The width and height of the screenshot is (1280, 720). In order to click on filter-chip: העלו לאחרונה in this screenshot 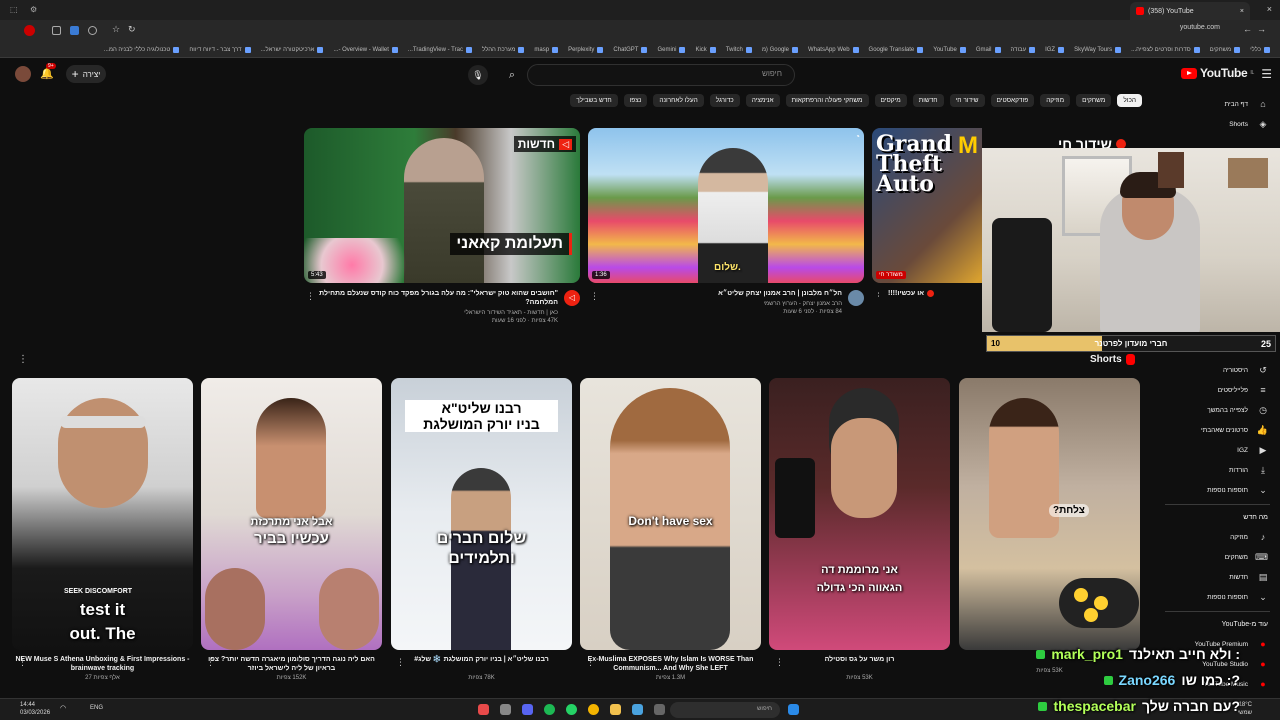, I will do `click(678, 100)`.